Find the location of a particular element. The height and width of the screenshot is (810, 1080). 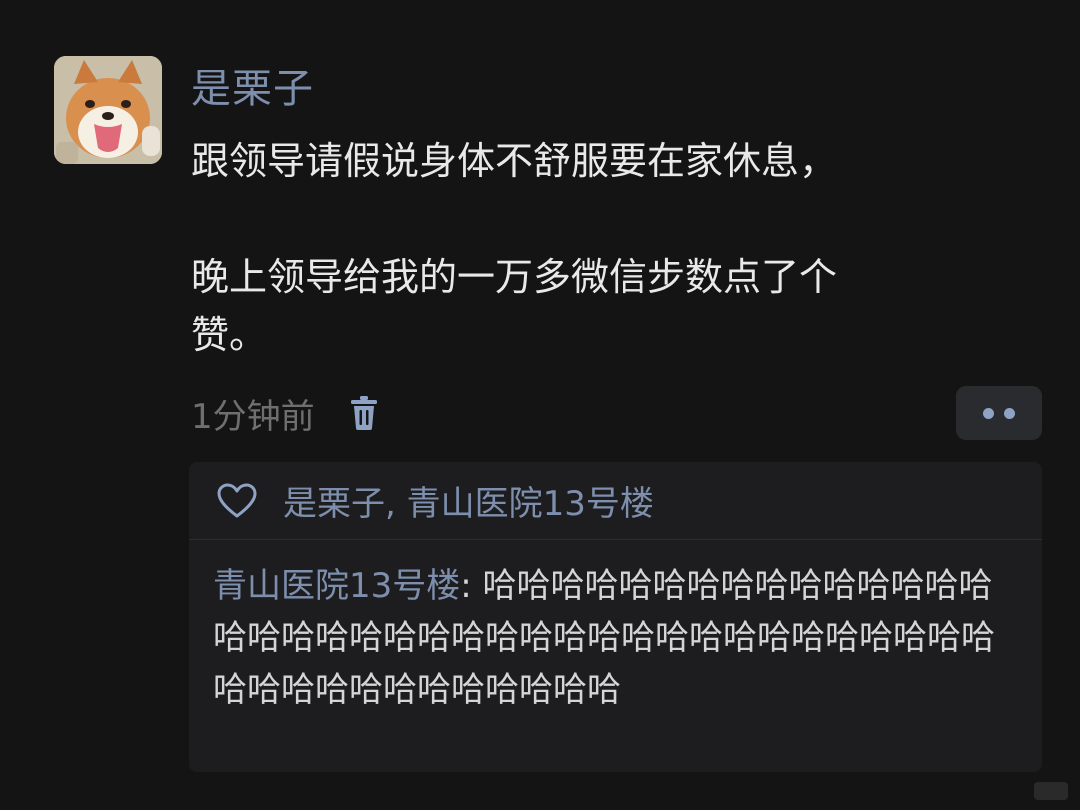

content-line: 赞。 is located at coordinates (229, 335).